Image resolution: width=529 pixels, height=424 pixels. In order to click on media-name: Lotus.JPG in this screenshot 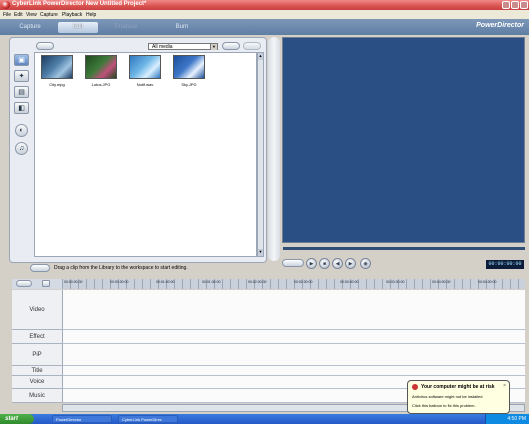, I will do `click(101, 84)`.